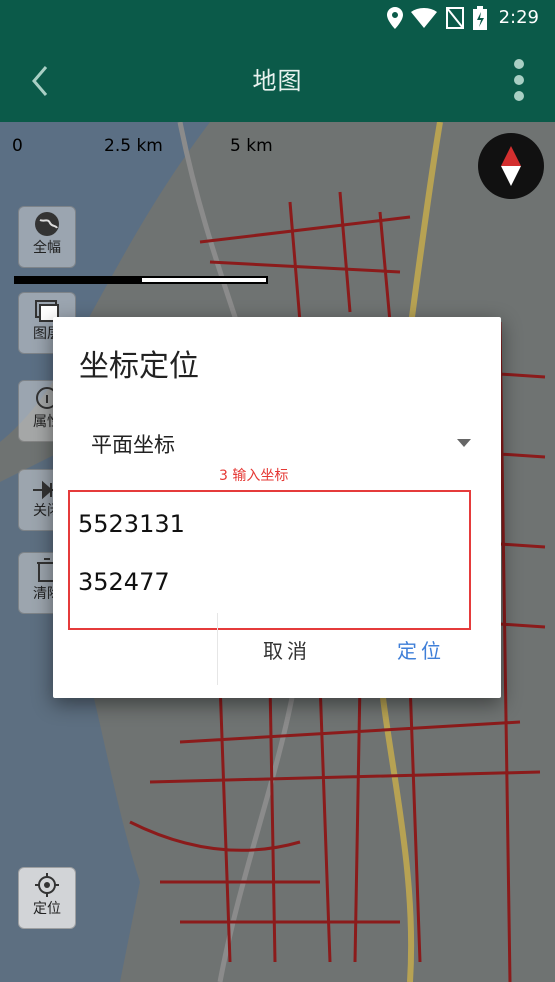 The height and width of the screenshot is (982, 555). What do you see at coordinates (287, 649) in the screenshot?
I see `cancel-button: 取消` at bounding box center [287, 649].